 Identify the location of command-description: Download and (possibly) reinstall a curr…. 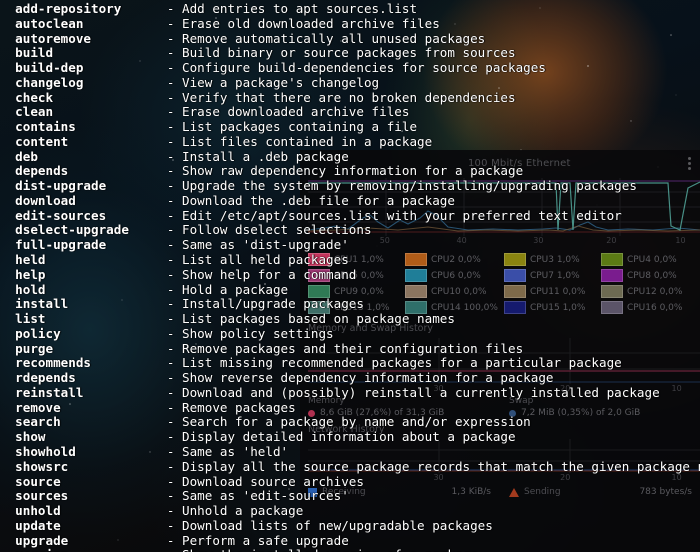
(420, 392).